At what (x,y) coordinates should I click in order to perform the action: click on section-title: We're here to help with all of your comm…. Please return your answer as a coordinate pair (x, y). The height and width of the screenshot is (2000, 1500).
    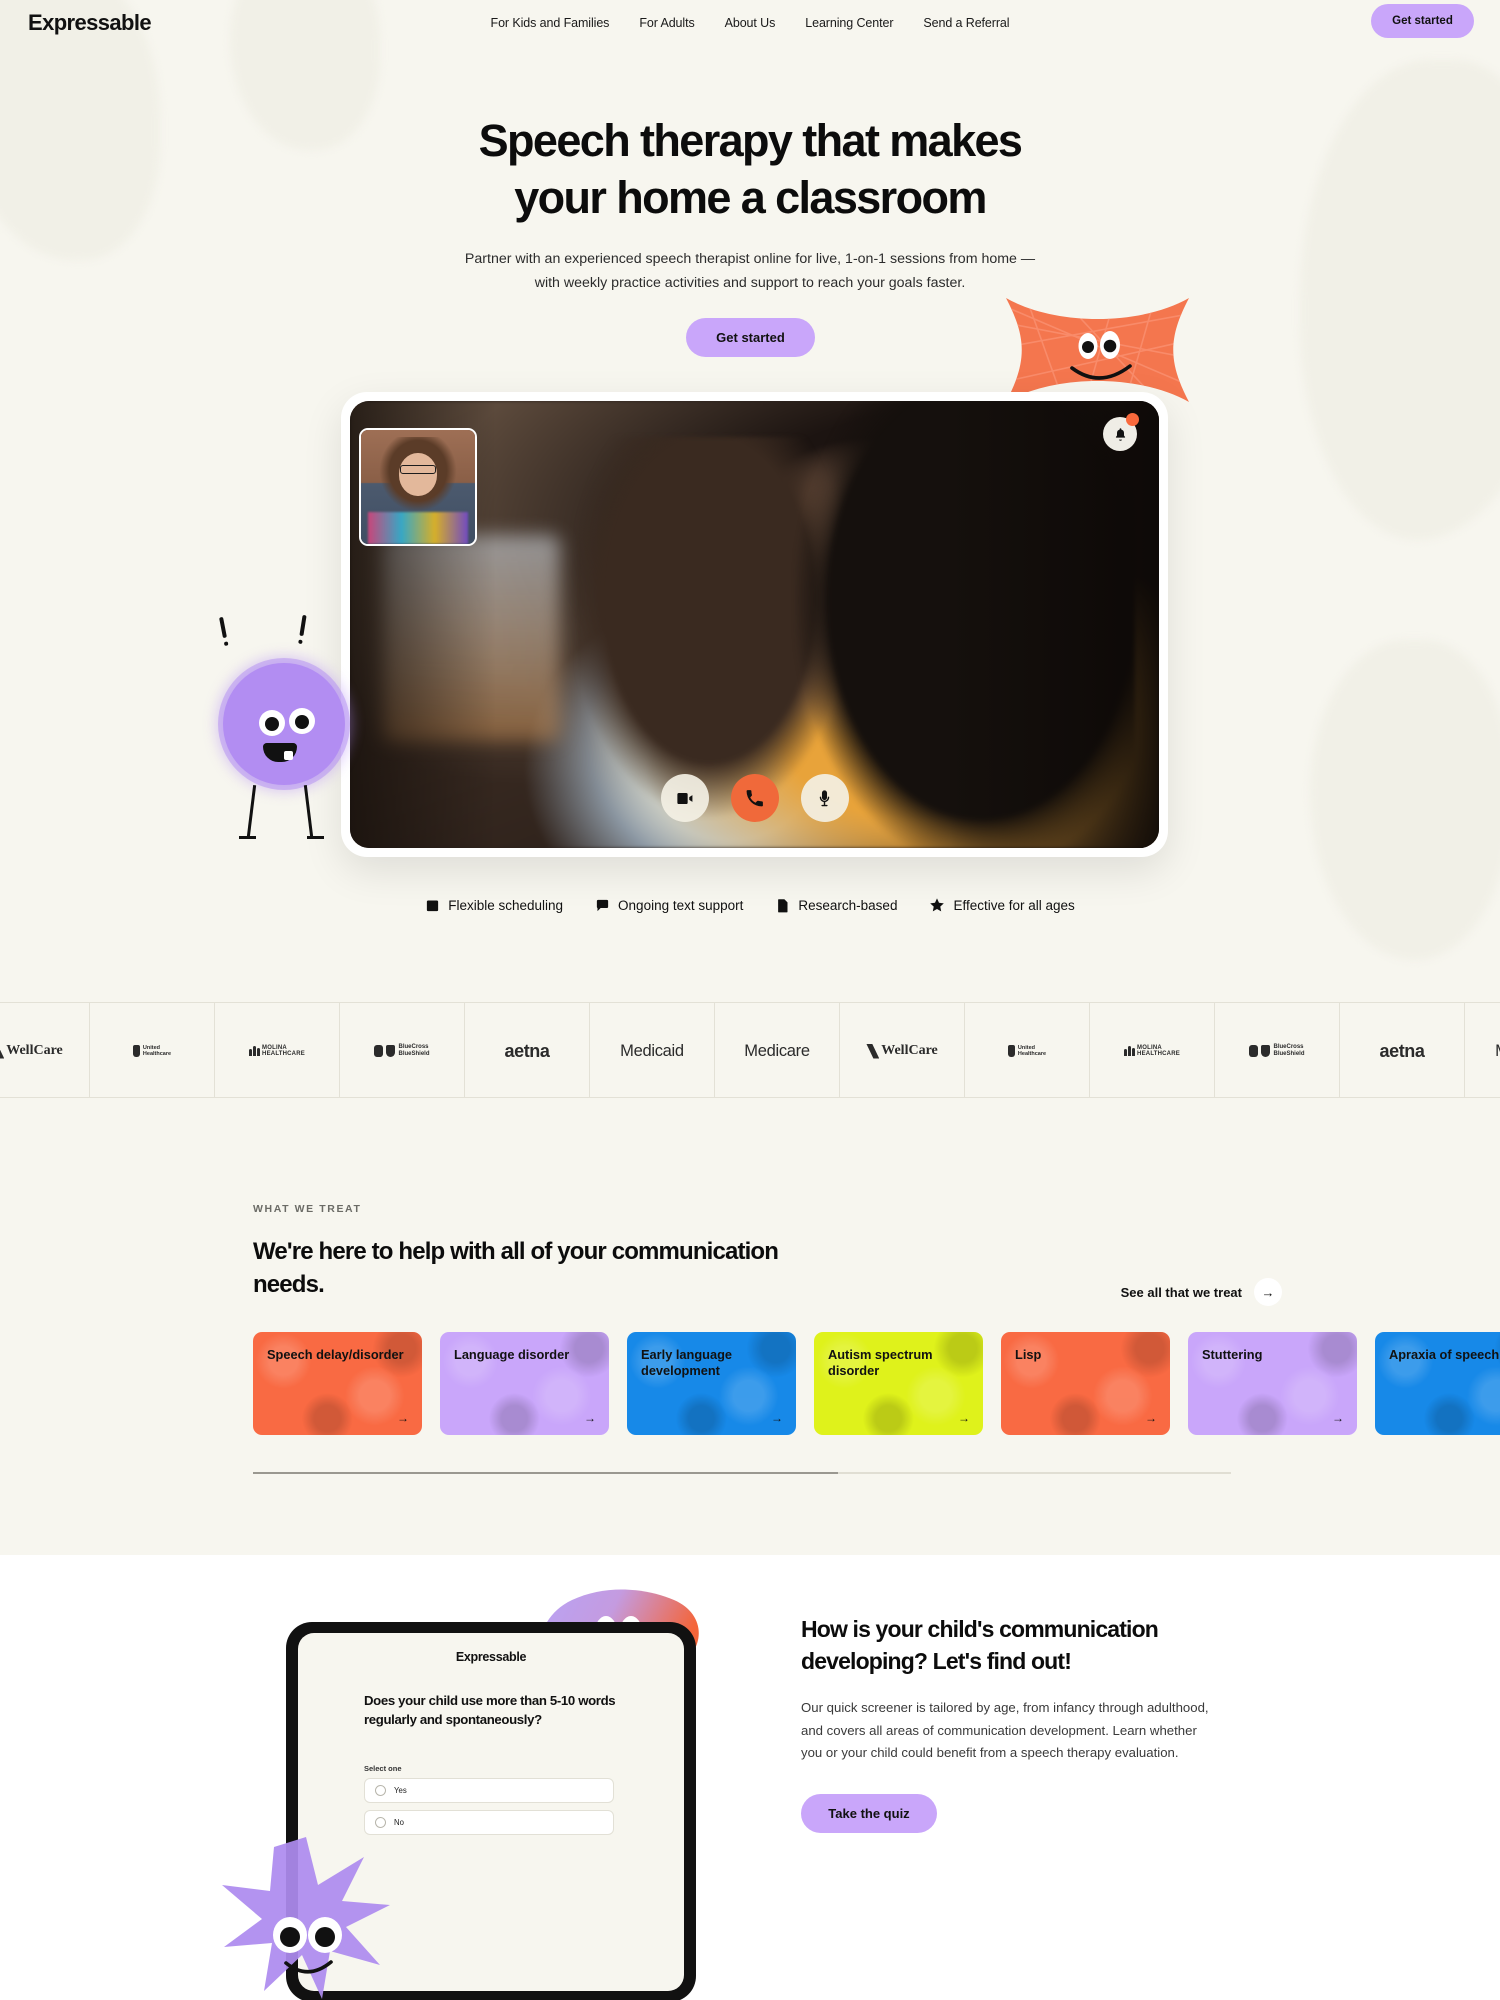
    Looking at the image, I should click on (516, 1268).